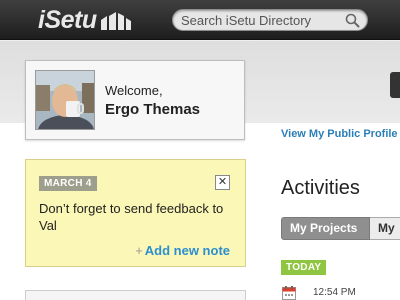 This screenshot has width=400, height=300. What do you see at coordinates (320, 188) in the screenshot?
I see `activities-heading: Activities` at bounding box center [320, 188].